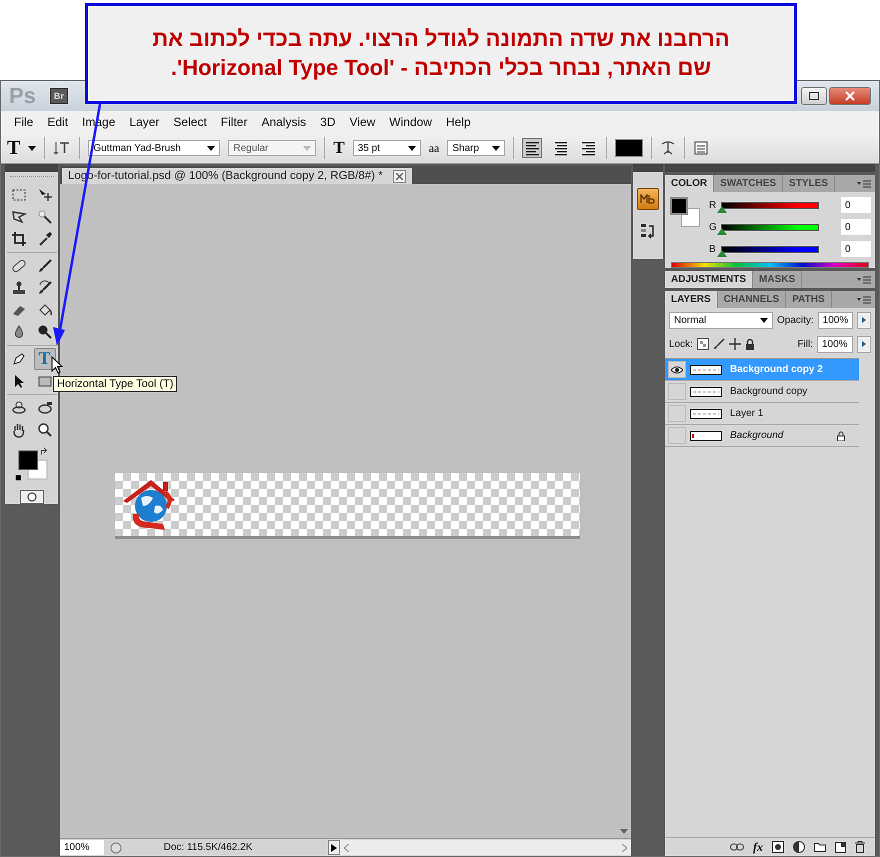 The width and height of the screenshot is (880, 857). What do you see at coordinates (44, 216) in the screenshot?
I see `magic-wand-icon` at bounding box center [44, 216].